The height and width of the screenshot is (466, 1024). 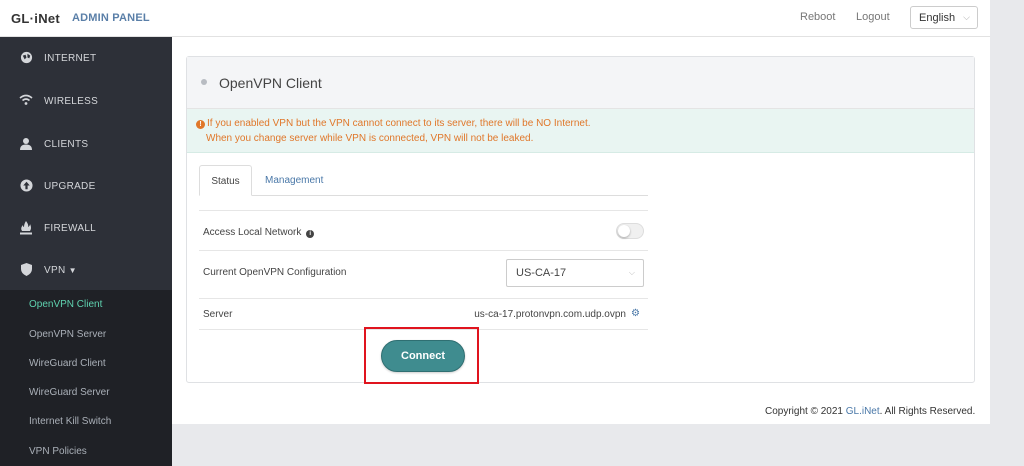 I want to click on upgrade-icon, so click(x=26, y=186).